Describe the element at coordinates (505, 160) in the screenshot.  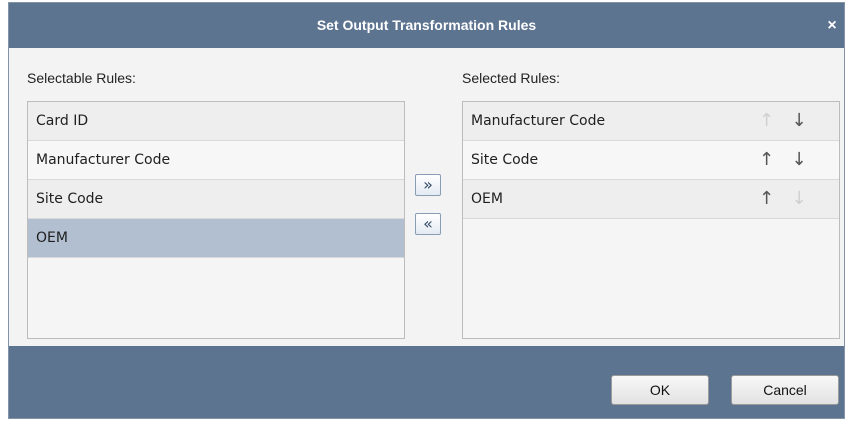
I see `selected-rule-label: Site Code` at that location.